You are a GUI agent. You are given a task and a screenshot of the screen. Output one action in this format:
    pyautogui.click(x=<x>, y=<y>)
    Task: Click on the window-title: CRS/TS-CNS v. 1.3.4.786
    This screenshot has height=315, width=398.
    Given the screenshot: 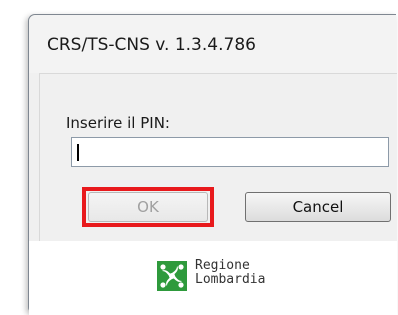 What is the action you would take?
    pyautogui.click(x=151, y=45)
    